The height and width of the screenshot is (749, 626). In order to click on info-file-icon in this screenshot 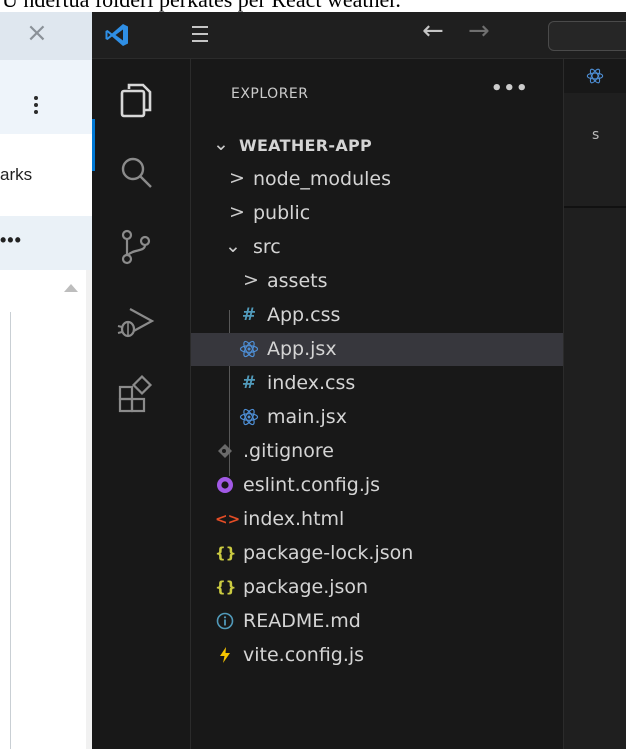, I will do `click(225, 621)`.